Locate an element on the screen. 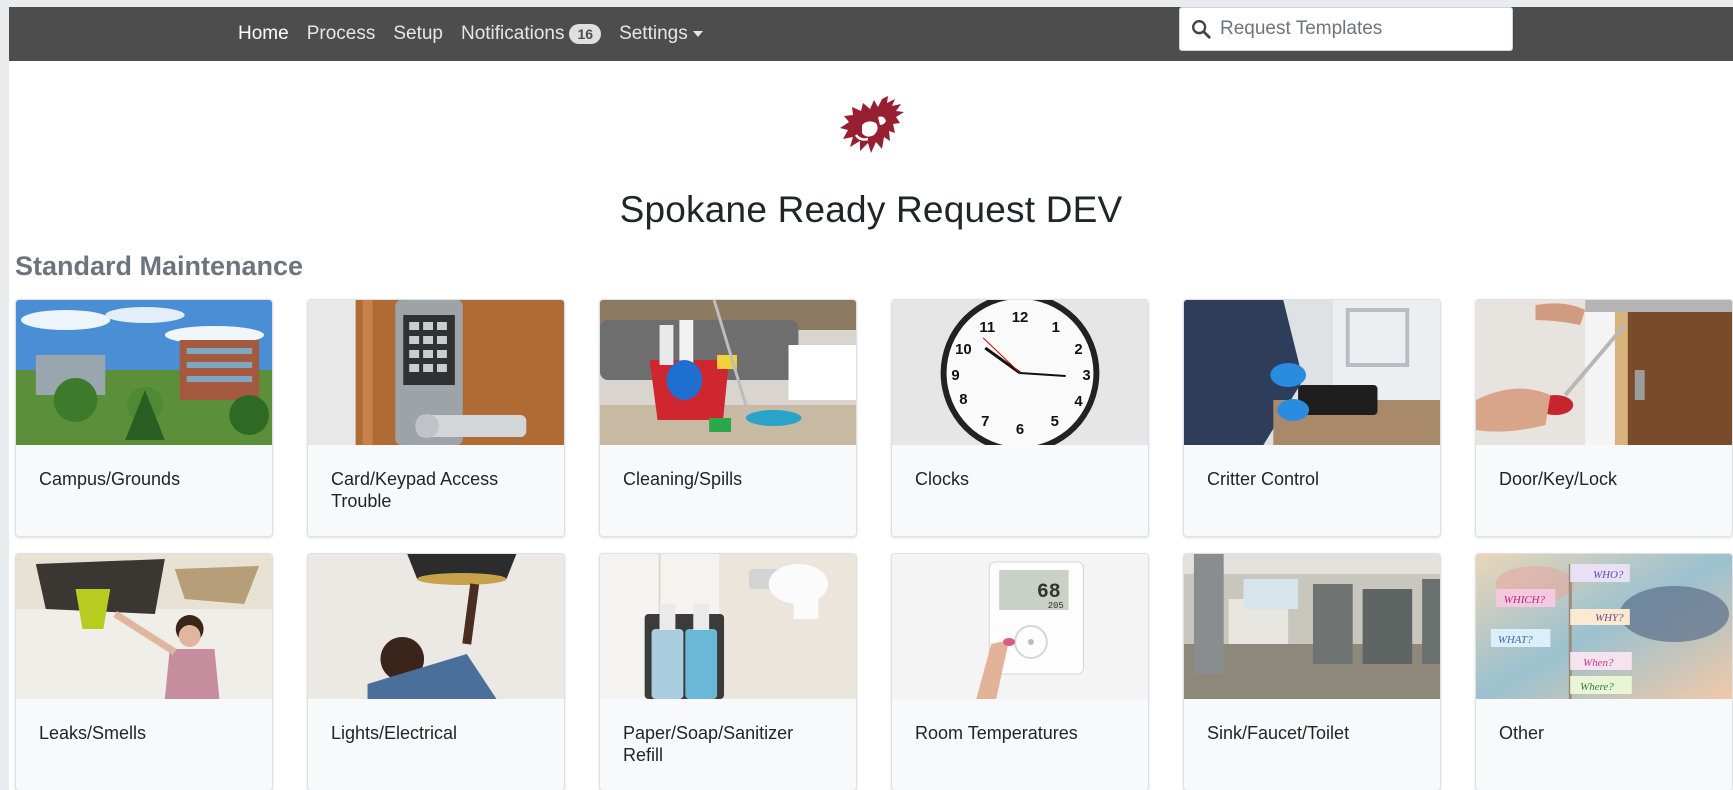 This screenshot has height=790, width=1733. card-keypad-access: Card/Keypad Access Trouble is located at coordinates (436, 418).